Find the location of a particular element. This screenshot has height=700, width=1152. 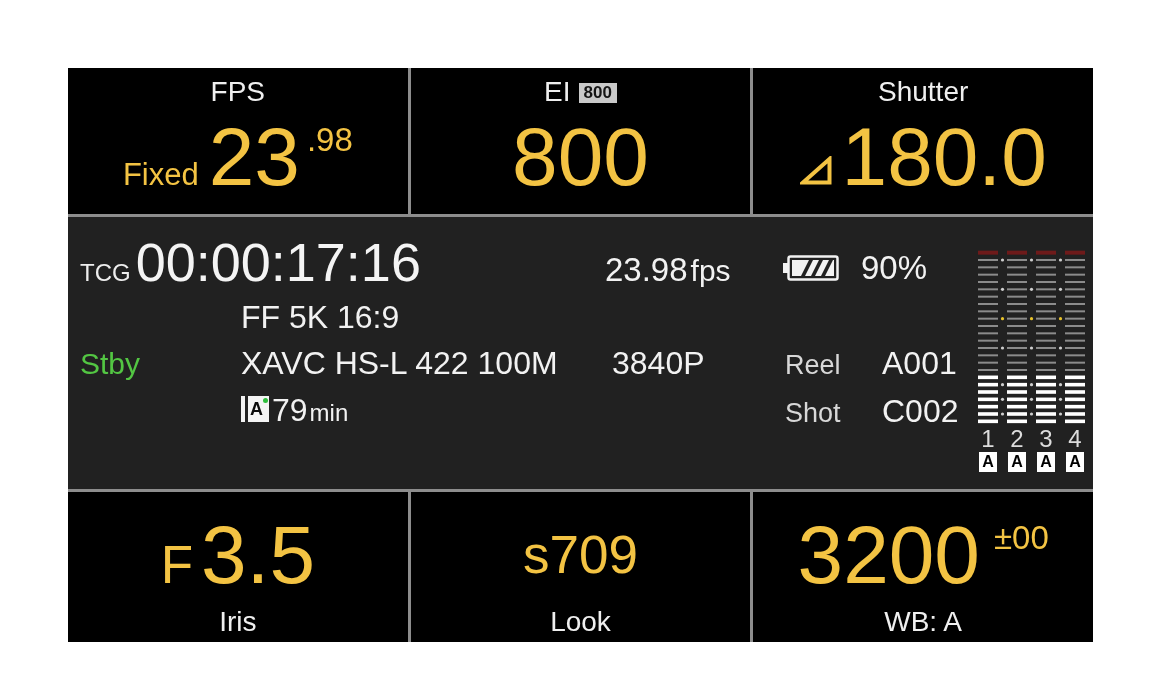

parameter-value: 180.0 is located at coordinates (944, 157).